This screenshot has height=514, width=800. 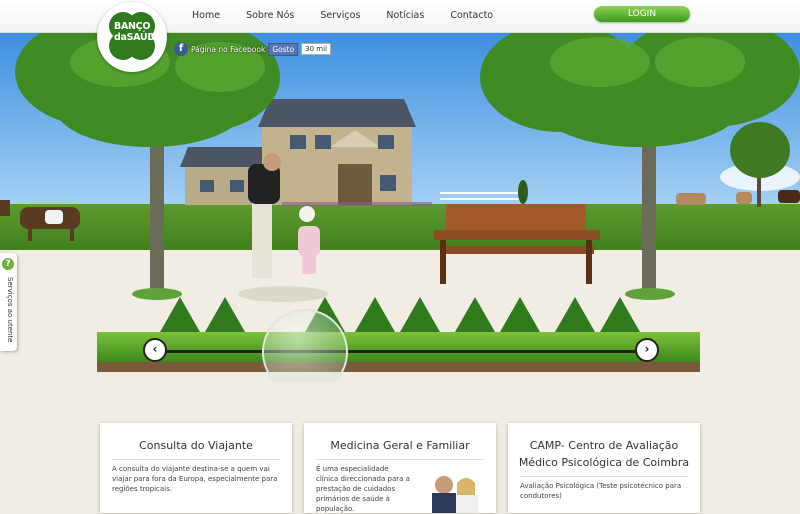 What do you see at coordinates (647, 350) in the screenshot?
I see `slider-next-button: ›` at bounding box center [647, 350].